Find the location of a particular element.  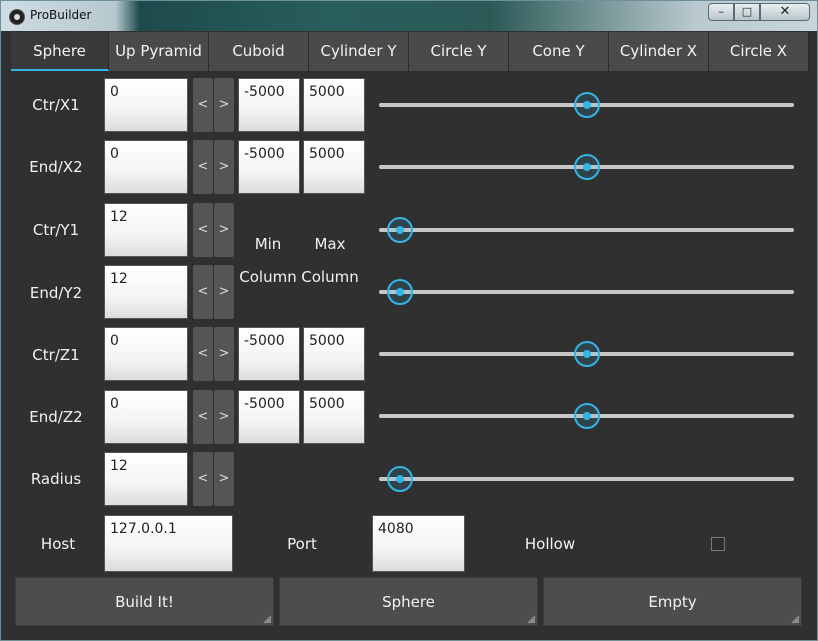

shape-select-button: Sphere is located at coordinates (408, 601).